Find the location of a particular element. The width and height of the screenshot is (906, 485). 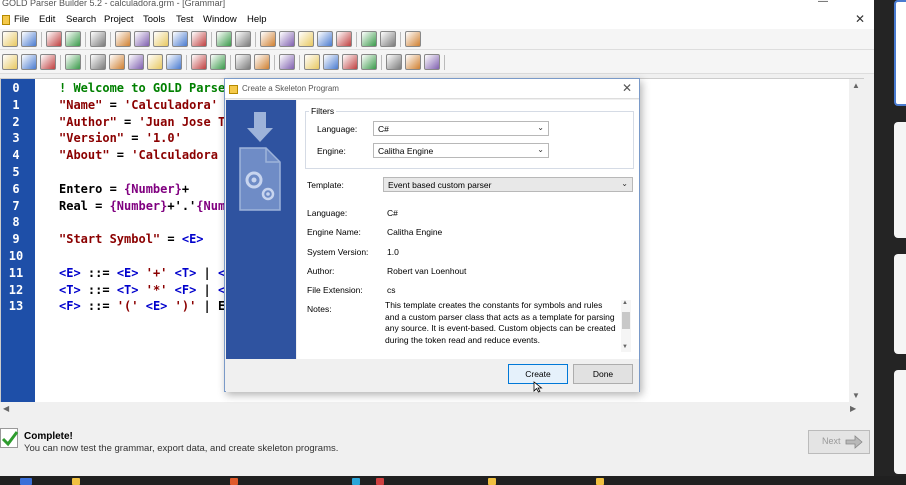

code-line: "Author" = 'Juan Jose Te is located at coordinates (145, 122).